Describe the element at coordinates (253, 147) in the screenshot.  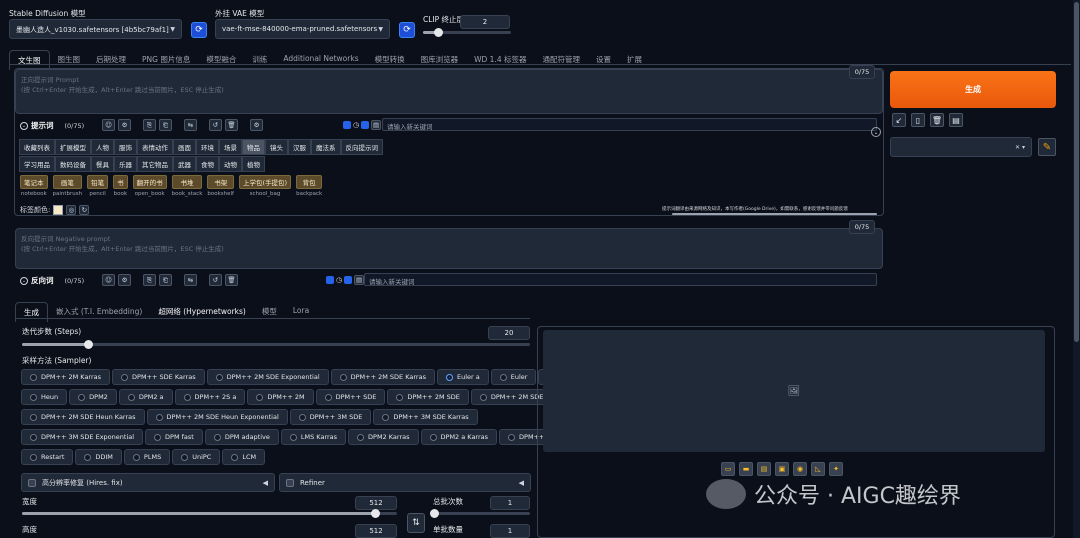
I see `tag-category-tab: 物品` at that location.